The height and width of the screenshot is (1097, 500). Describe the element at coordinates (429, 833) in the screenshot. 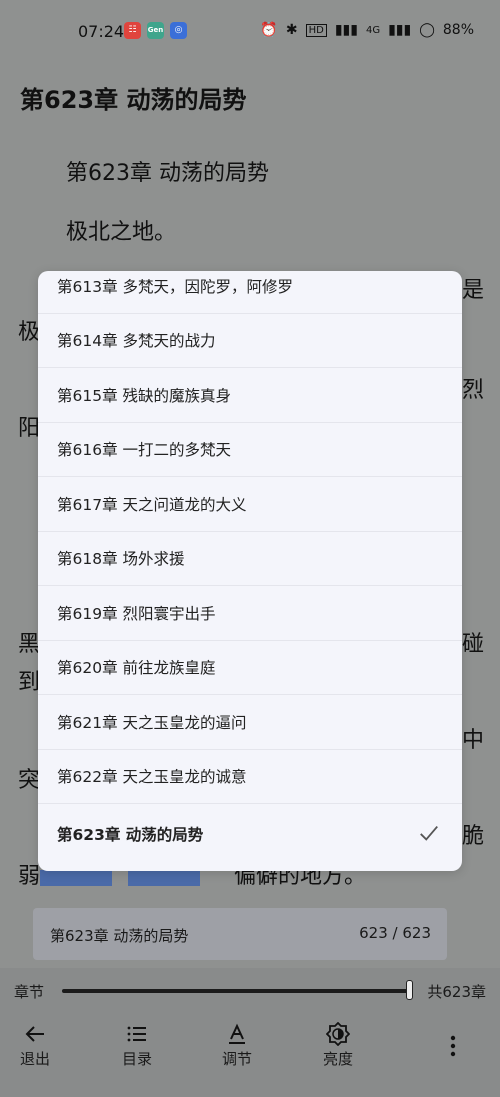

I see `checkmark-icon` at that location.